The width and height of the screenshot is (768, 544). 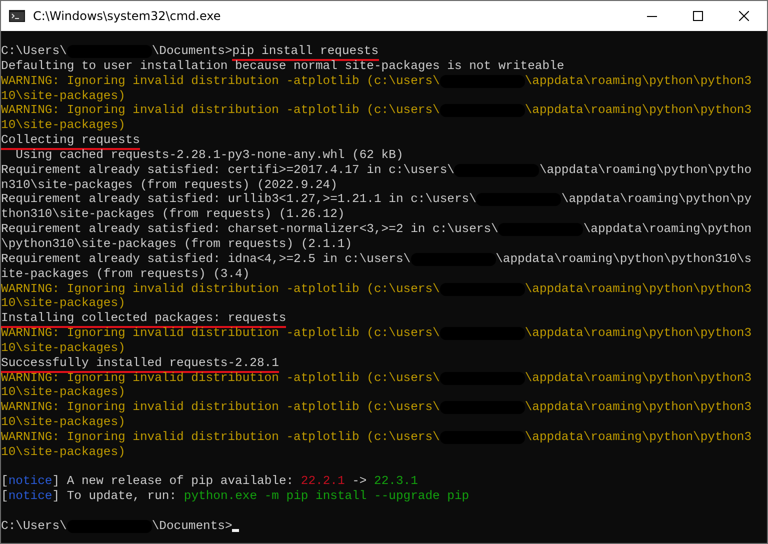 I want to click on underlined-console-text: Successfully installed requests-2.28.1, so click(x=140, y=364).